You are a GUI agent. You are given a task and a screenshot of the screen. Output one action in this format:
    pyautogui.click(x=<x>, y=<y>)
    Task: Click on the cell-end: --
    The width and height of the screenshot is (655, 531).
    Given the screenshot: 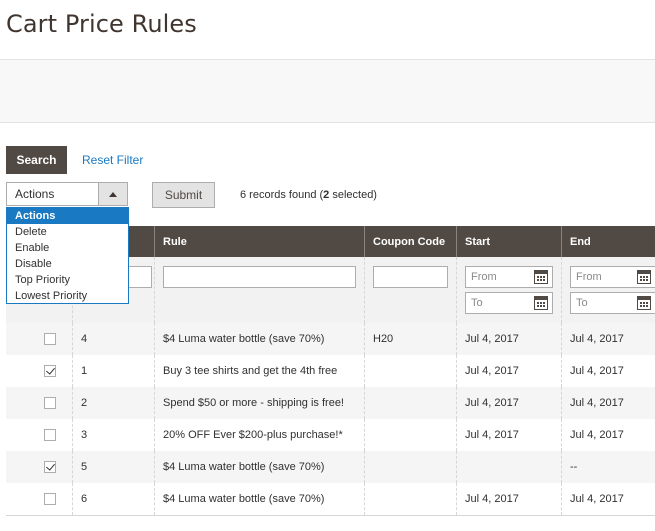 What is the action you would take?
    pyautogui.click(x=608, y=467)
    